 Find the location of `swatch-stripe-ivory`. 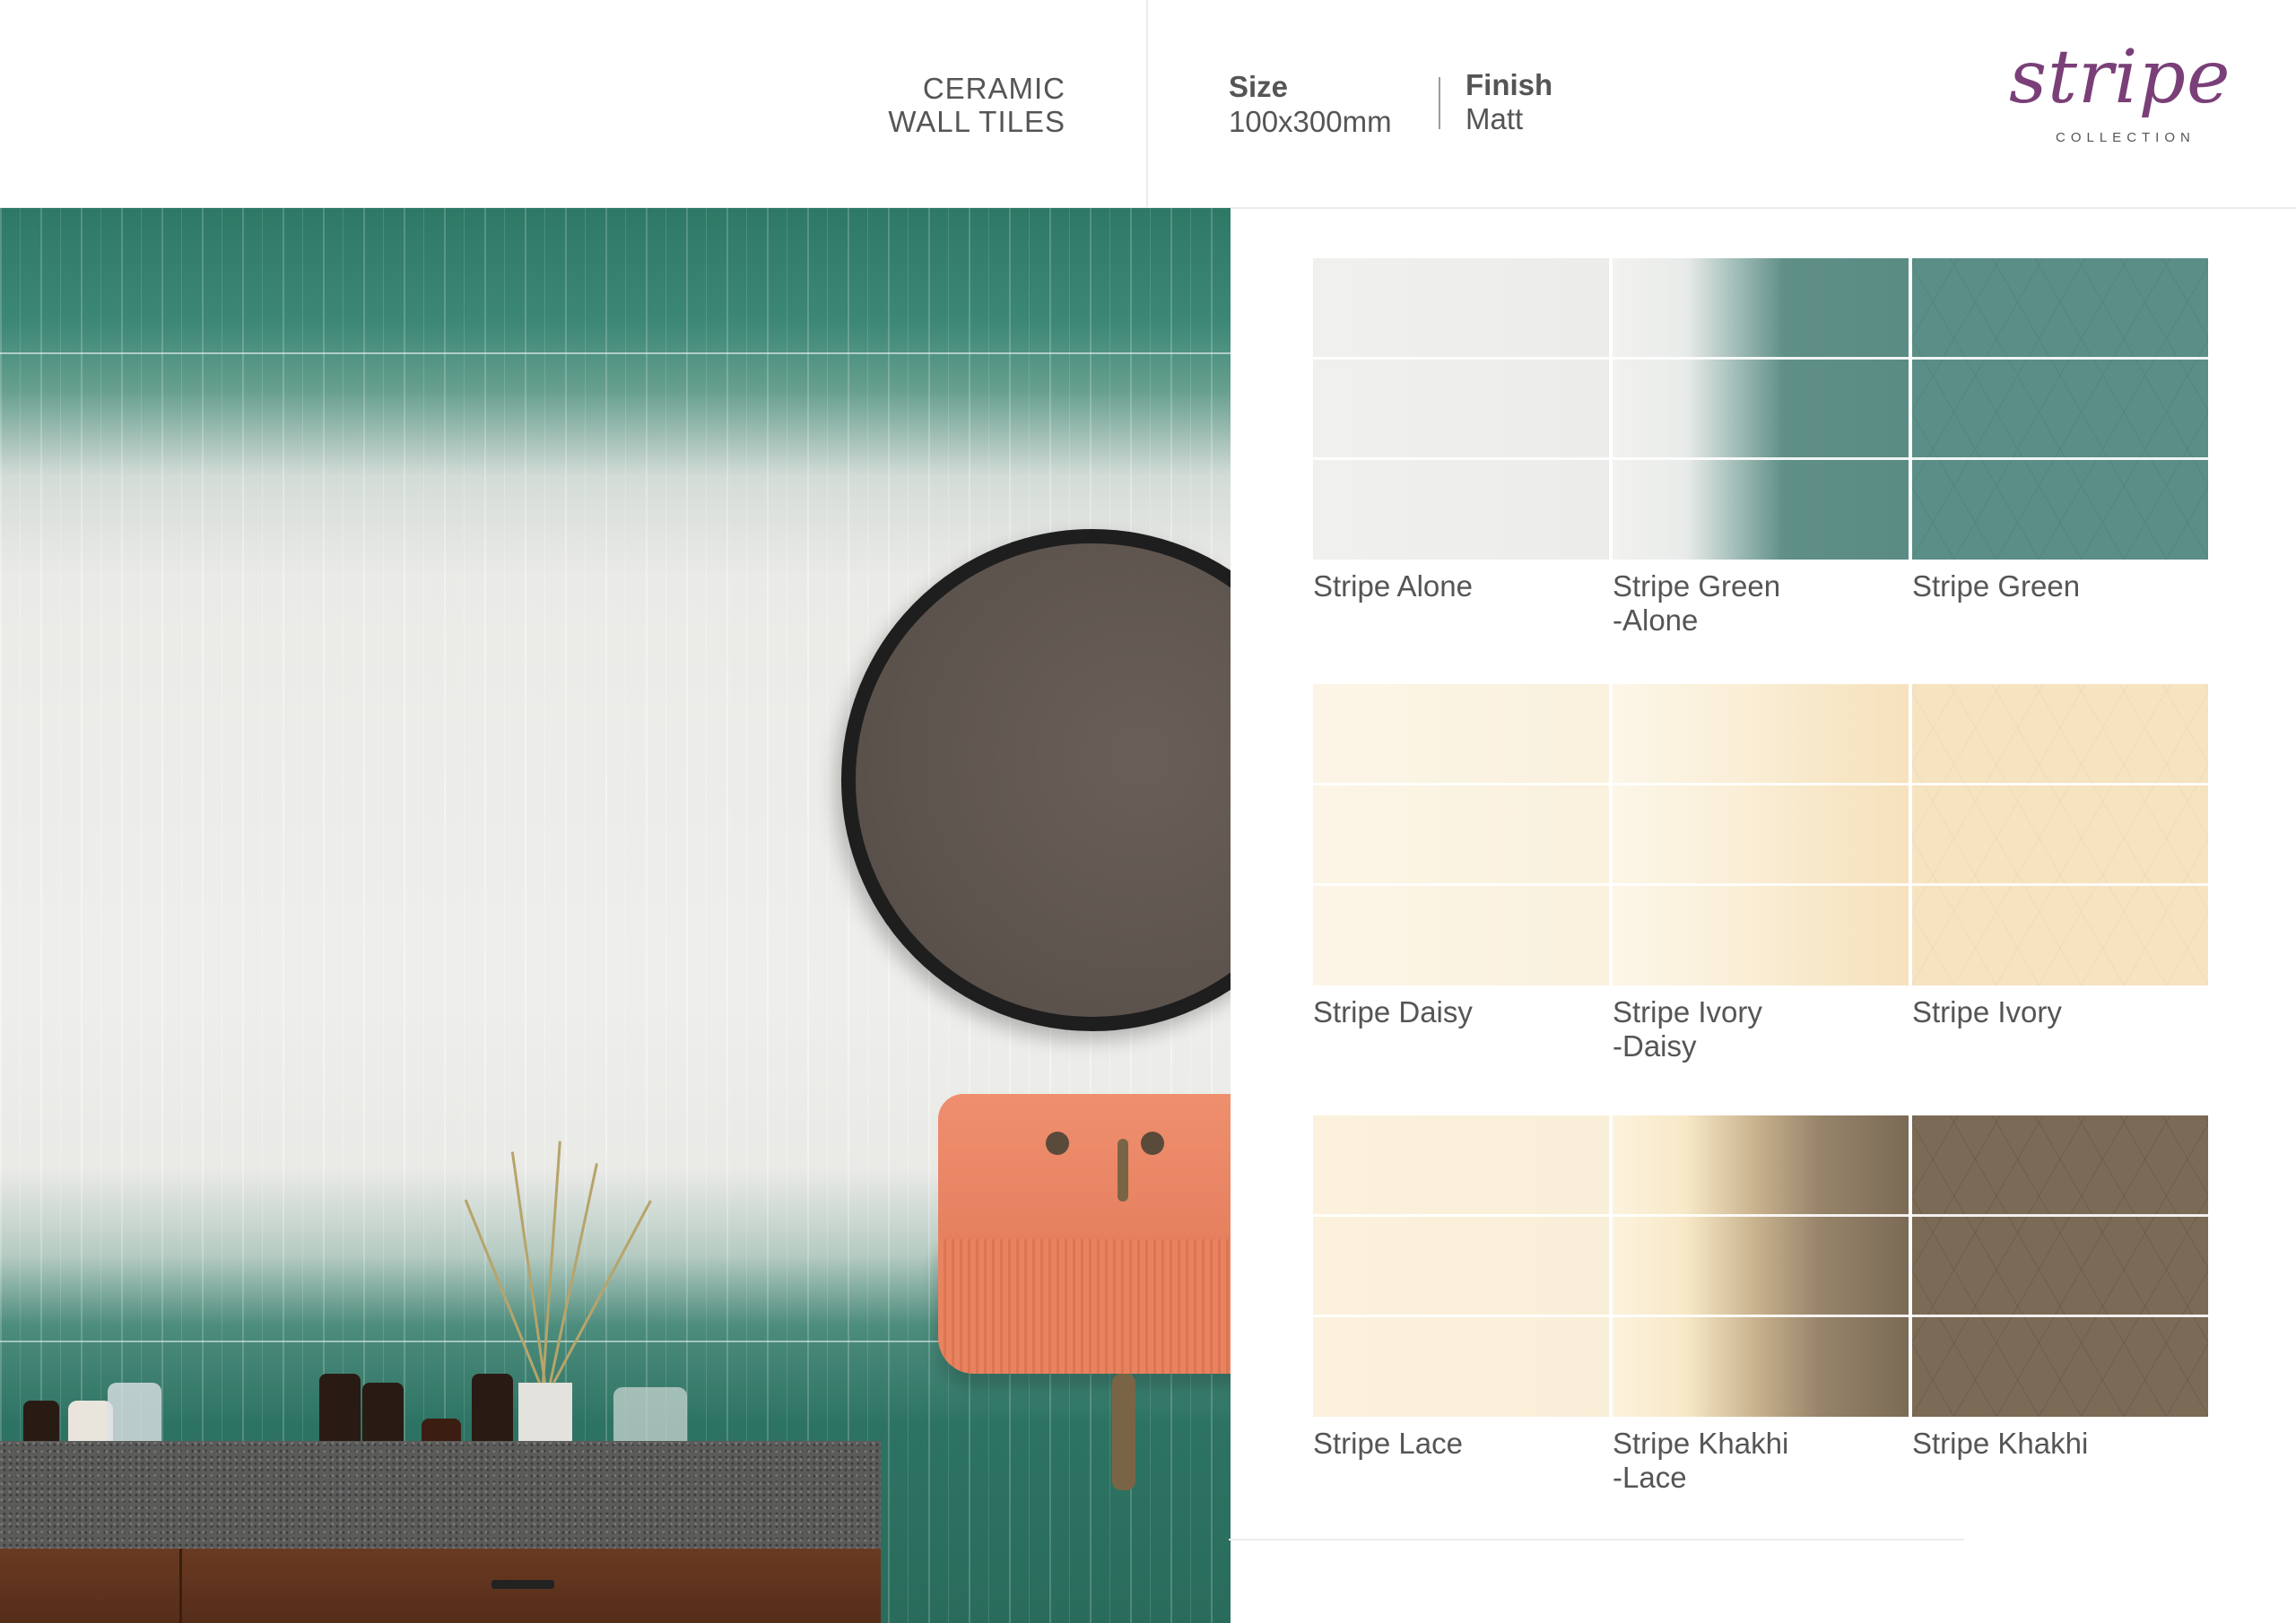

swatch-stripe-ivory is located at coordinates (2060, 834).